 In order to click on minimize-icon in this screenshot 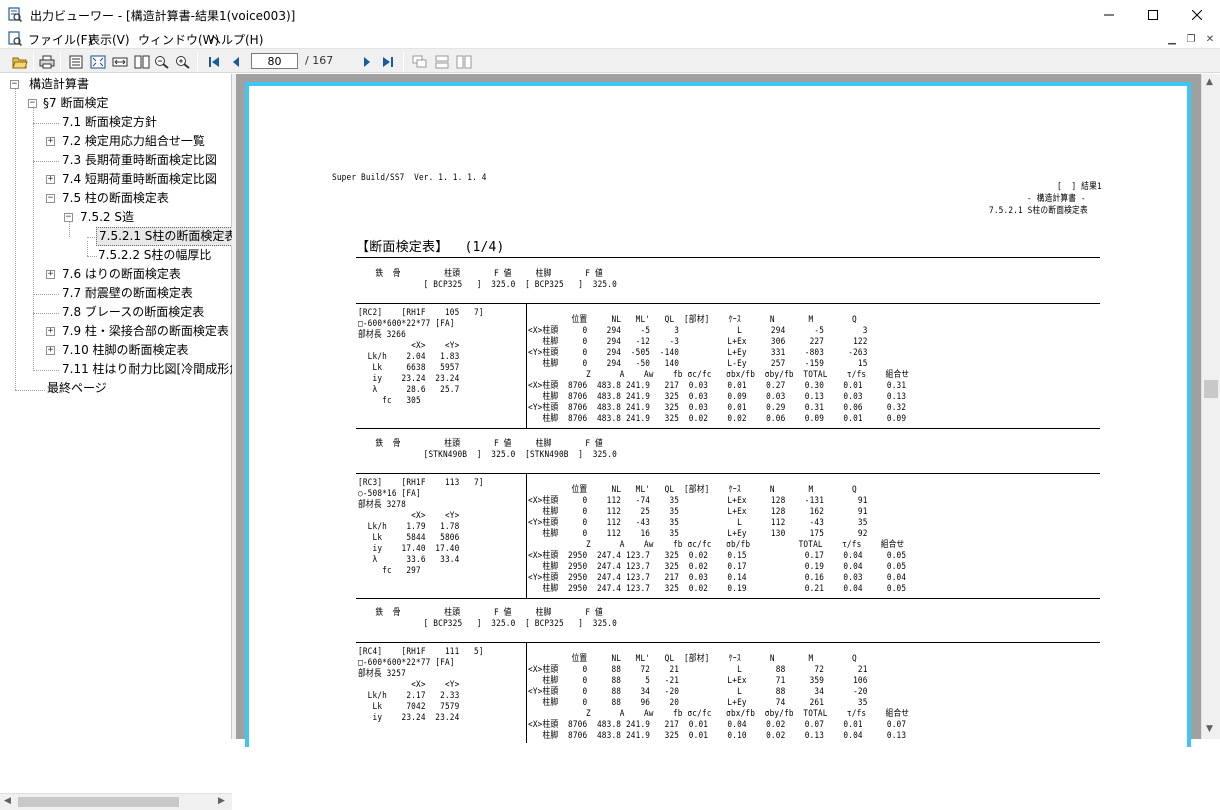, I will do `click(1109, 15)`.